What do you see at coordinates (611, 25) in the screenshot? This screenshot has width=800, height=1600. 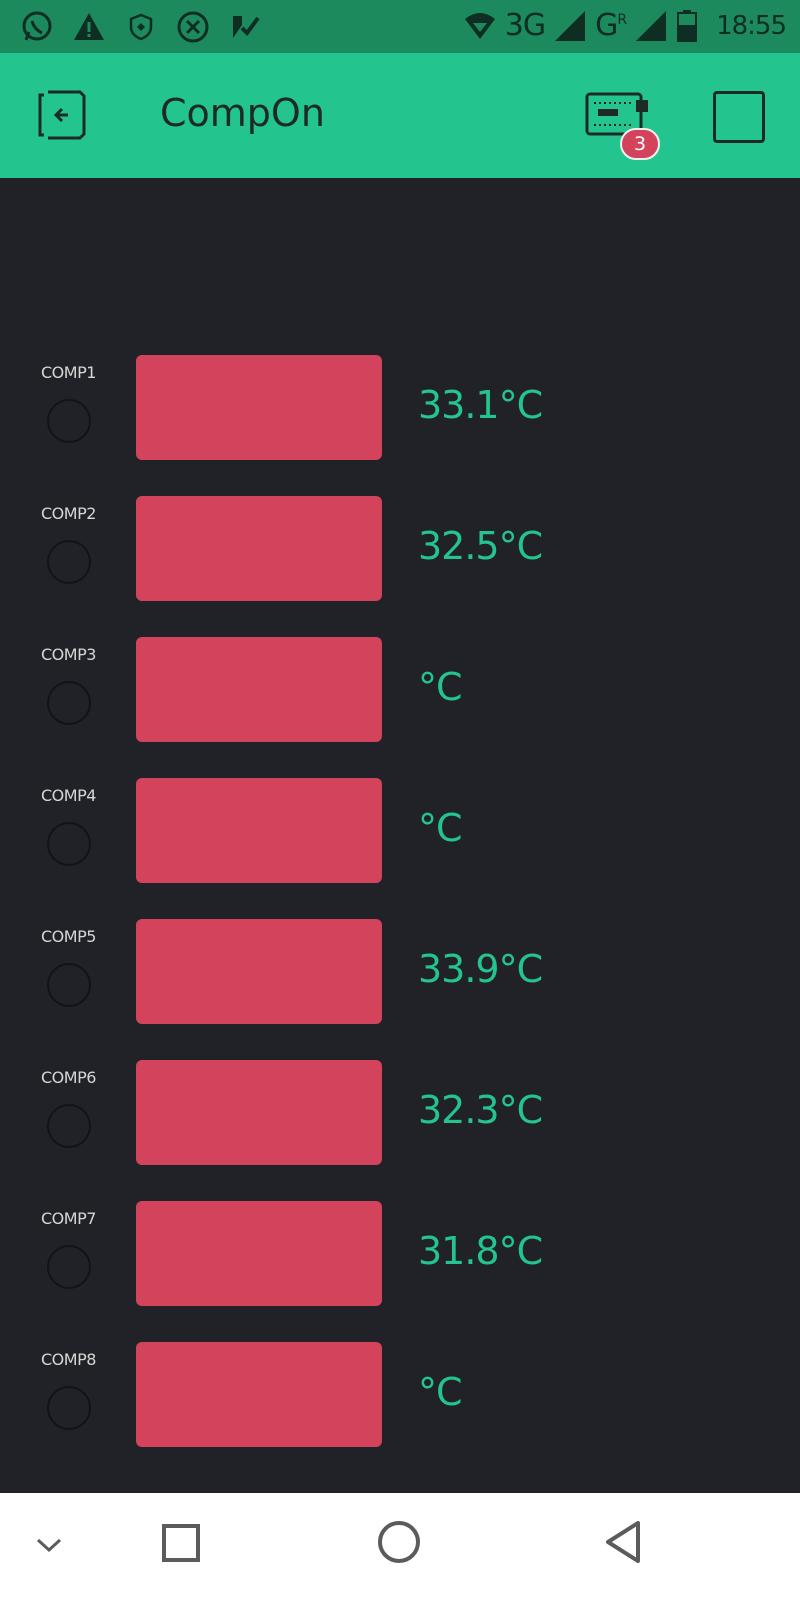 I see `roaming-label: GR` at bounding box center [611, 25].